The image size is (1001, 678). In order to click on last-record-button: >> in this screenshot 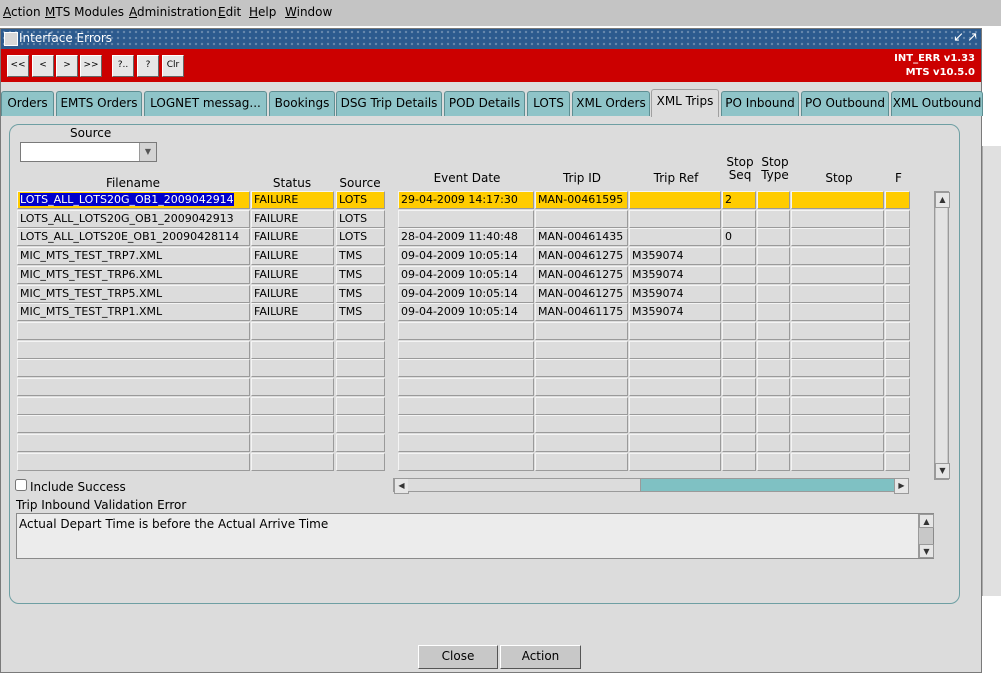, I will do `click(91, 66)`.